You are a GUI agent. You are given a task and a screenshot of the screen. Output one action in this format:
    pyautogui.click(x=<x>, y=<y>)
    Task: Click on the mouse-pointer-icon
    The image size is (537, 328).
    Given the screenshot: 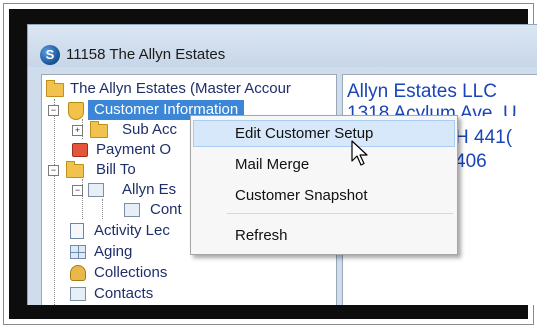 What is the action you would take?
    pyautogui.click(x=359, y=153)
    